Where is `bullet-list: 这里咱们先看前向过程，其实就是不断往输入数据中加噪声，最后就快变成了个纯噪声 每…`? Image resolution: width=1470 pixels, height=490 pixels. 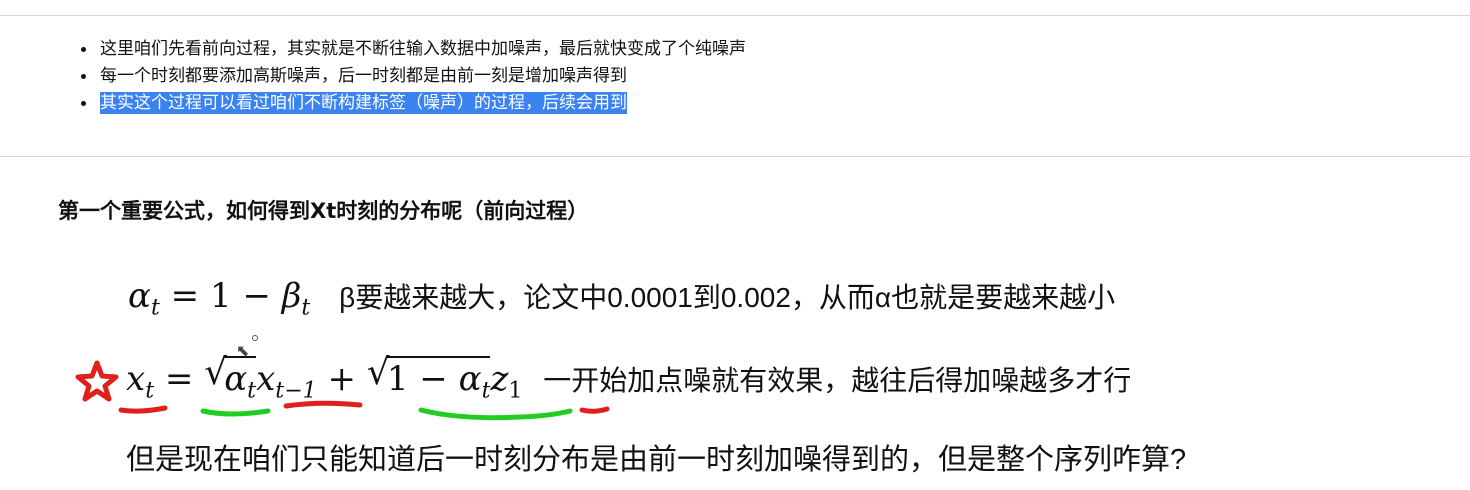
bullet-list: 这里咱们先看前向过程，其实就是不断往输入数据中加噪声，最后就快变成了个纯噪声 每… is located at coordinates (678, 76).